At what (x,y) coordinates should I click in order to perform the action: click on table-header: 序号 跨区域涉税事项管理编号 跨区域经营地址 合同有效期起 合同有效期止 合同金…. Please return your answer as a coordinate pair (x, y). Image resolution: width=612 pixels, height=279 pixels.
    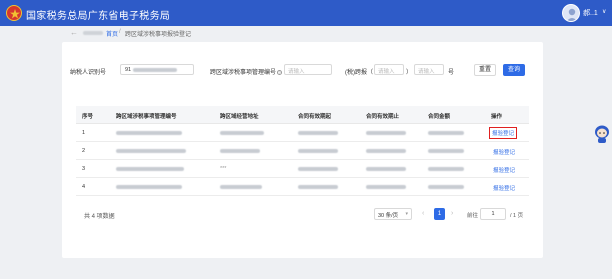
    Looking at the image, I should click on (302, 115).